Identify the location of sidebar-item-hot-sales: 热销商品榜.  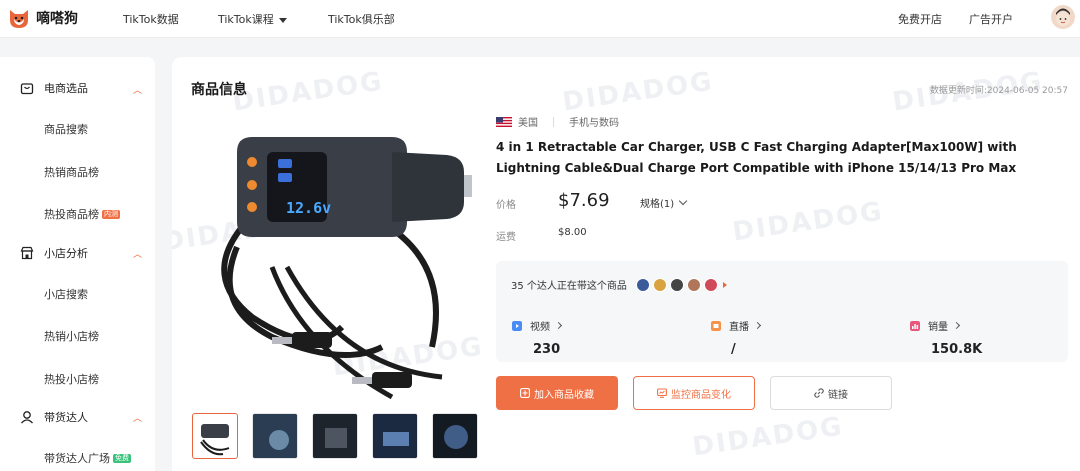
(71, 172).